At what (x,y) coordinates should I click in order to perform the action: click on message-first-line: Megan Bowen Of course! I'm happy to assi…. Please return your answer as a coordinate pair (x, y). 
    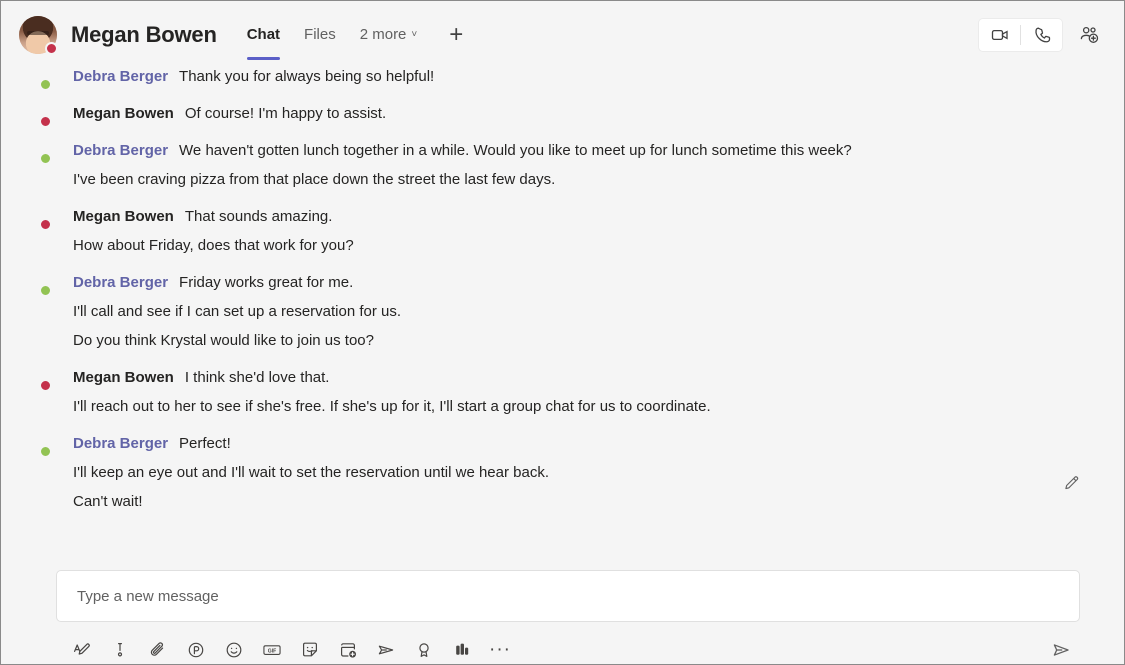
    Looking at the image, I should click on (589, 113).